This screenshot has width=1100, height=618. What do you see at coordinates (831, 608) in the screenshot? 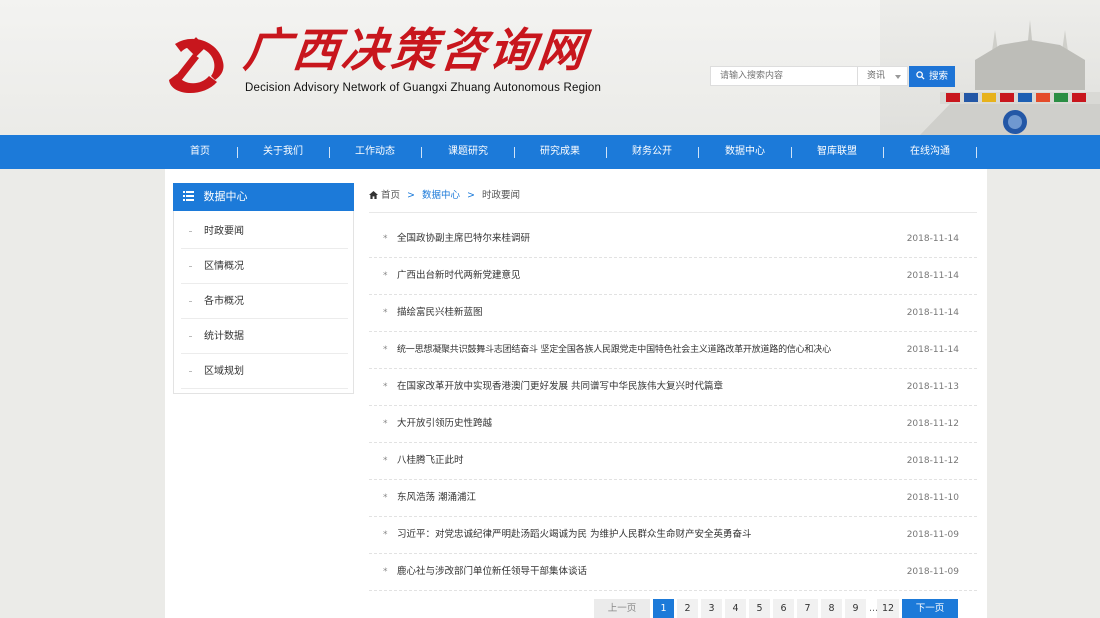
I see `pagination-page-8: 8` at bounding box center [831, 608].